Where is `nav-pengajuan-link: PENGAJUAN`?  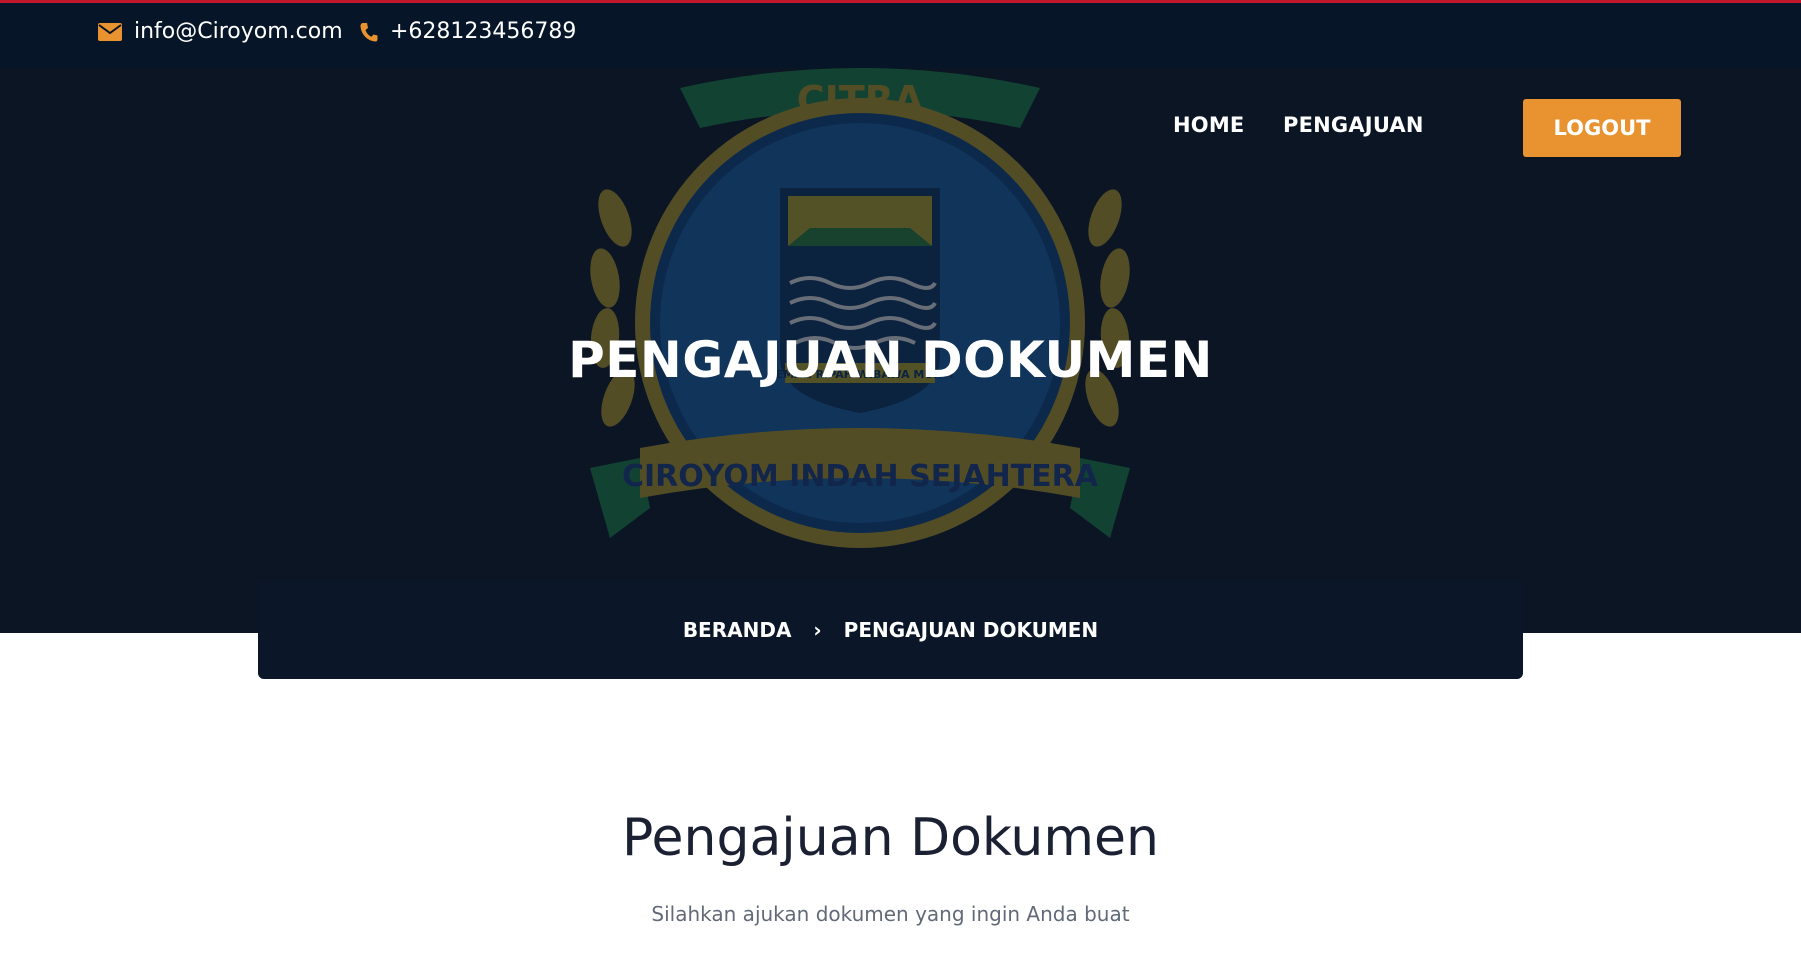 nav-pengajuan-link: PENGAJUAN is located at coordinates (1353, 125).